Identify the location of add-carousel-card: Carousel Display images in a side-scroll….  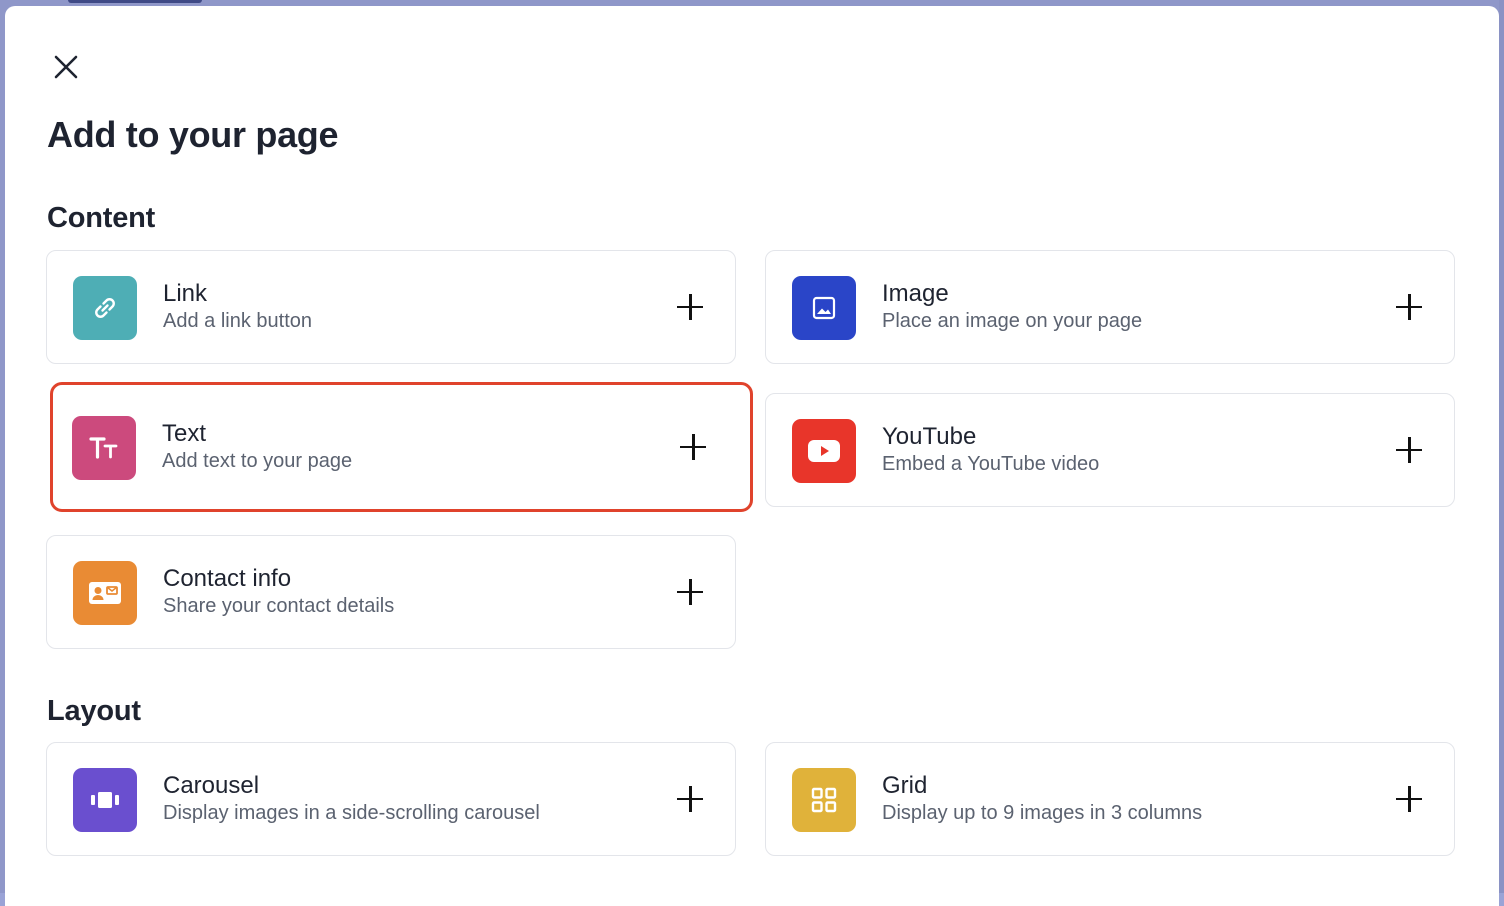
(391, 799).